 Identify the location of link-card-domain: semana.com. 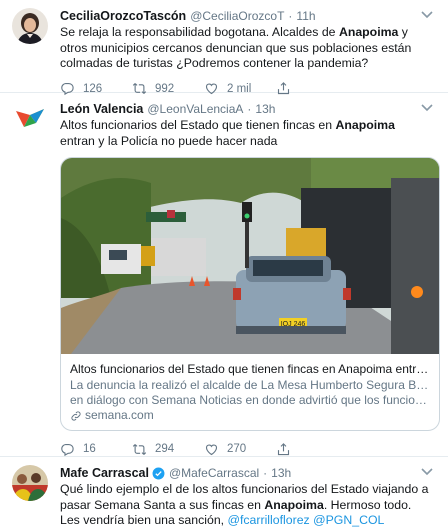
(250, 415).